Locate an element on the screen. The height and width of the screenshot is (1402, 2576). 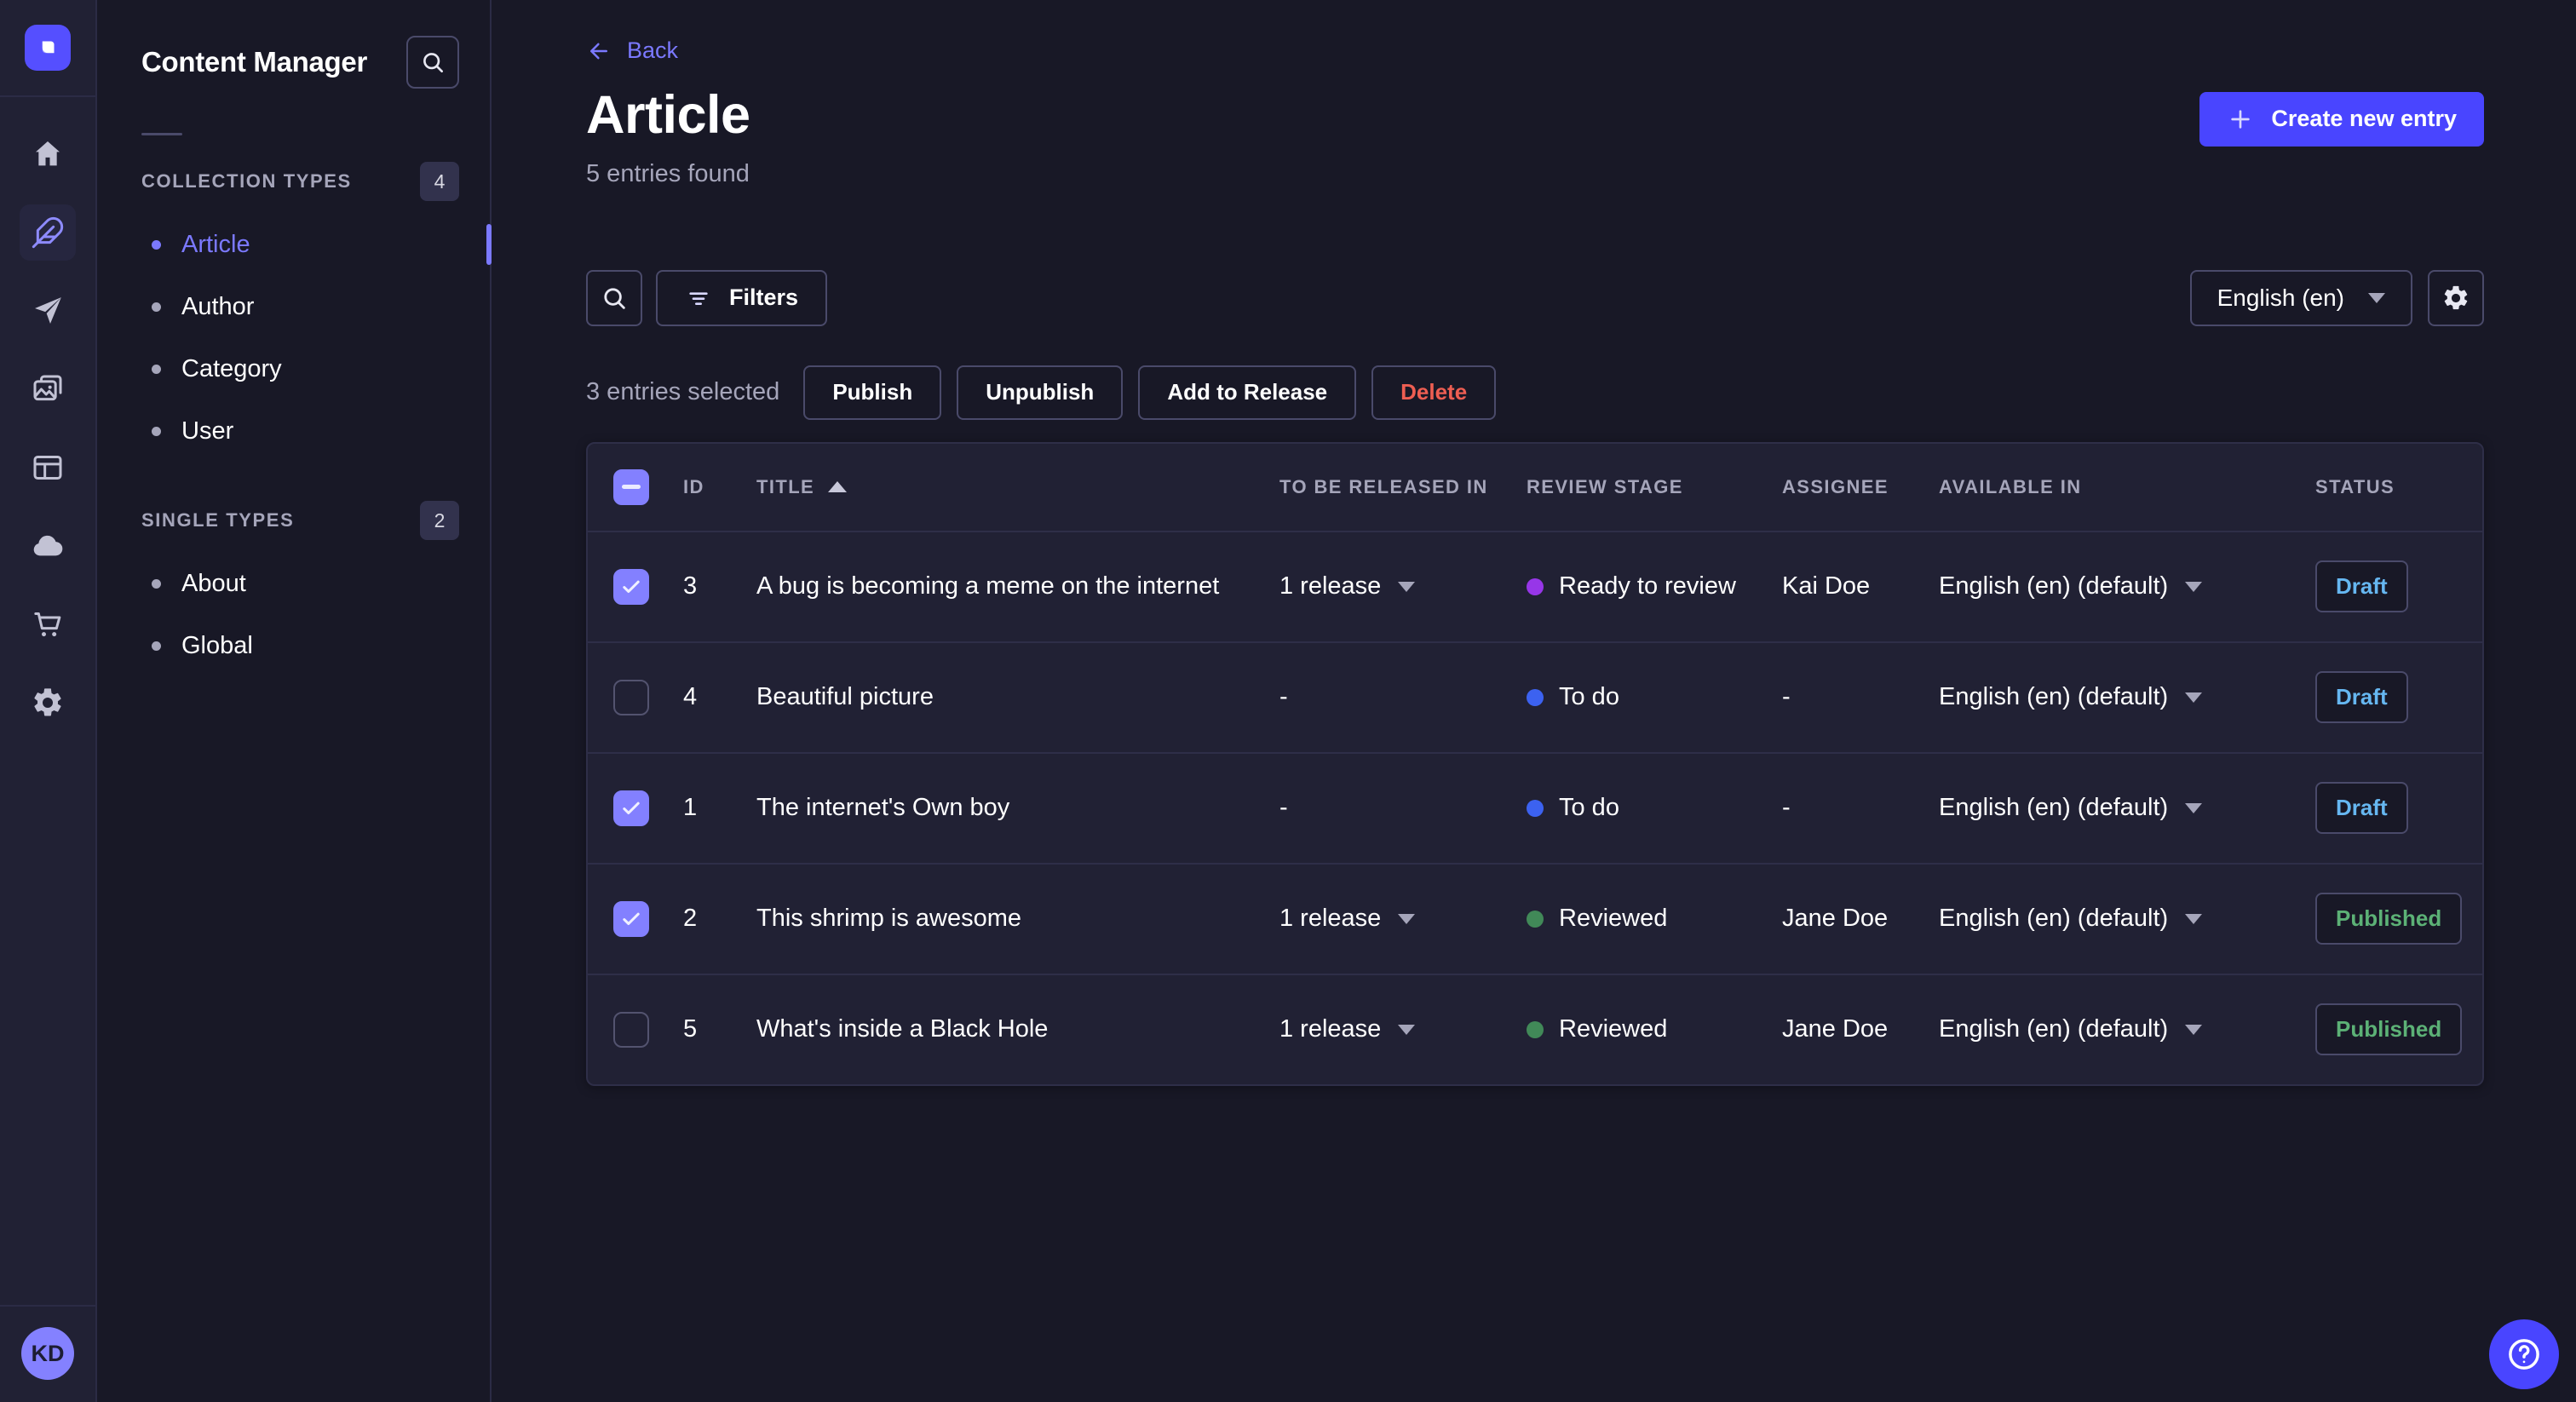
locale-label: English (en) (default) is located at coordinates (2054, 586).